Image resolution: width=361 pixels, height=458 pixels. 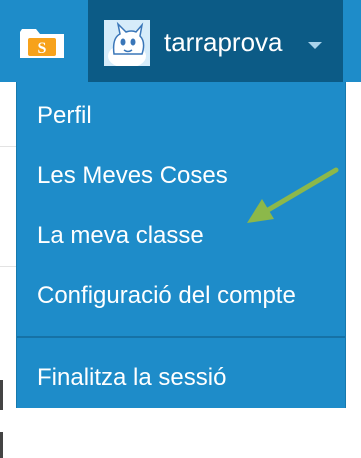 I want to click on user-menu-button: tarraprova, so click(x=215, y=41).